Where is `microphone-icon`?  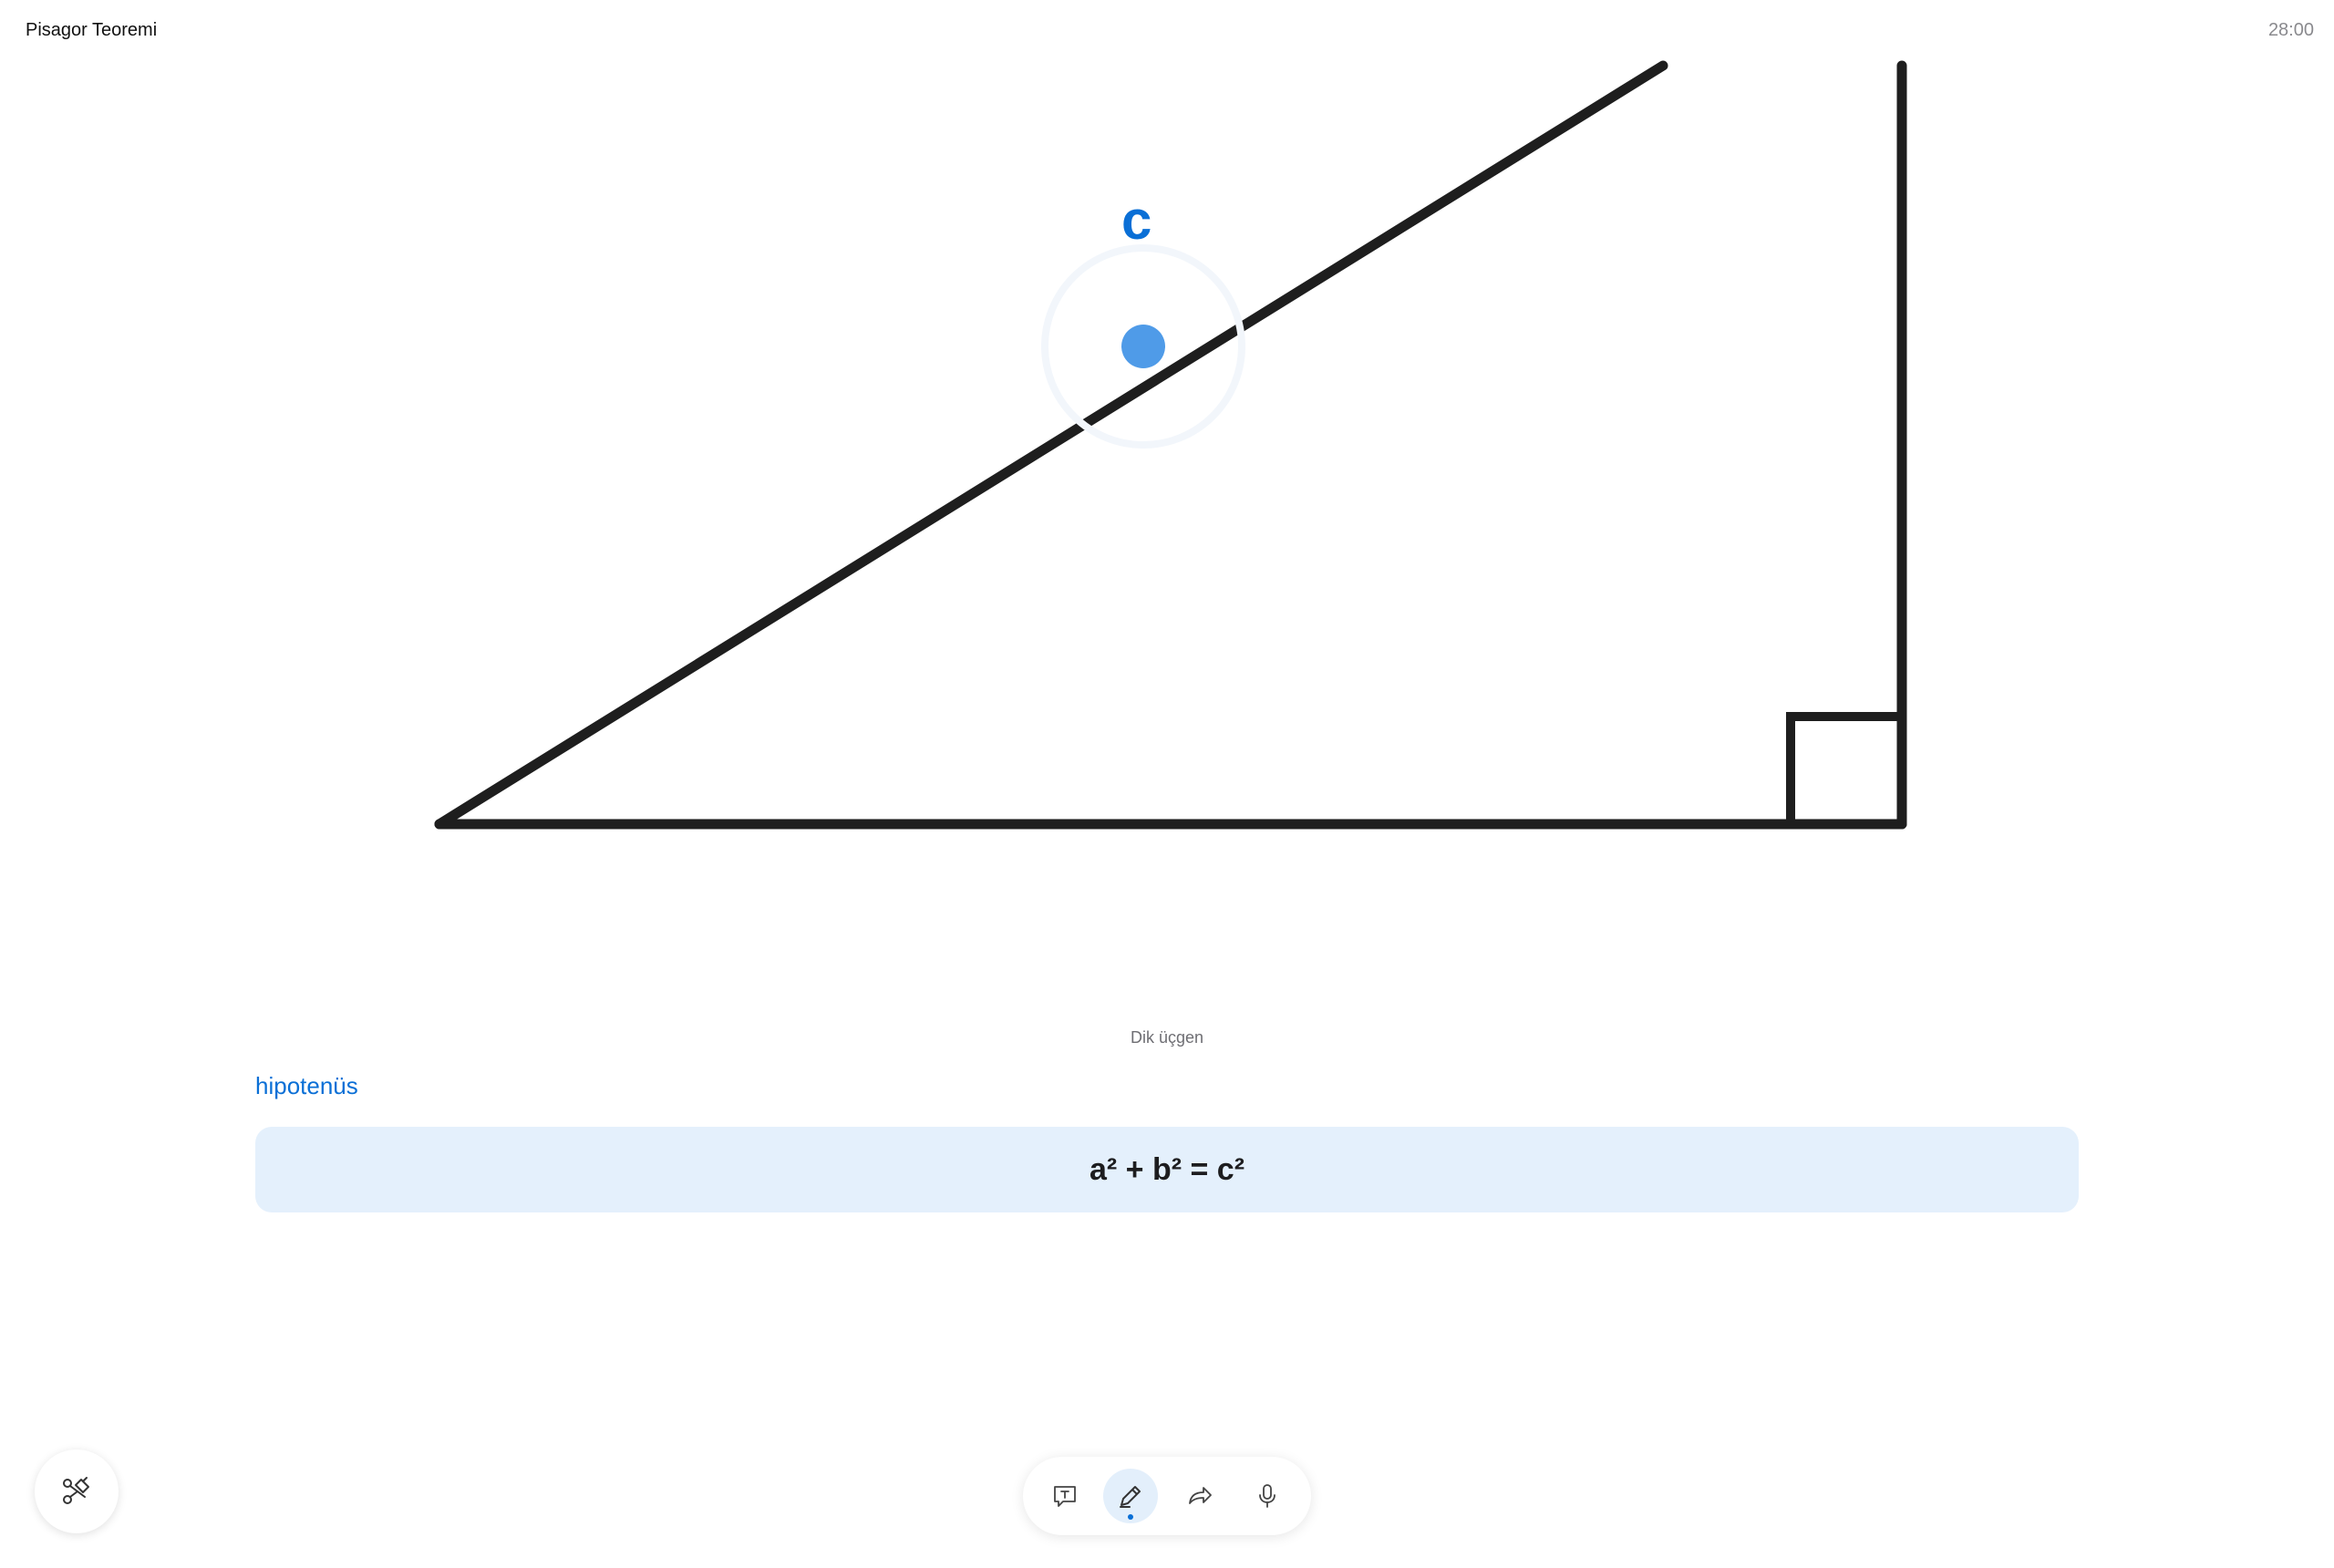
microphone-icon is located at coordinates (1267, 1496).